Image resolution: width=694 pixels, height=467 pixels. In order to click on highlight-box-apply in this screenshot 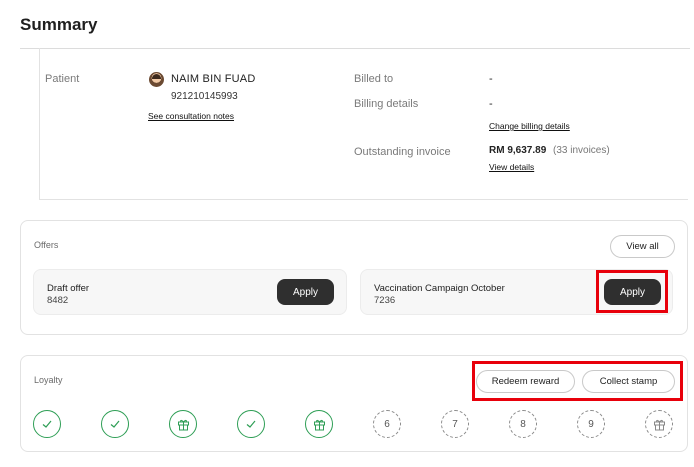, I will do `click(632, 291)`.